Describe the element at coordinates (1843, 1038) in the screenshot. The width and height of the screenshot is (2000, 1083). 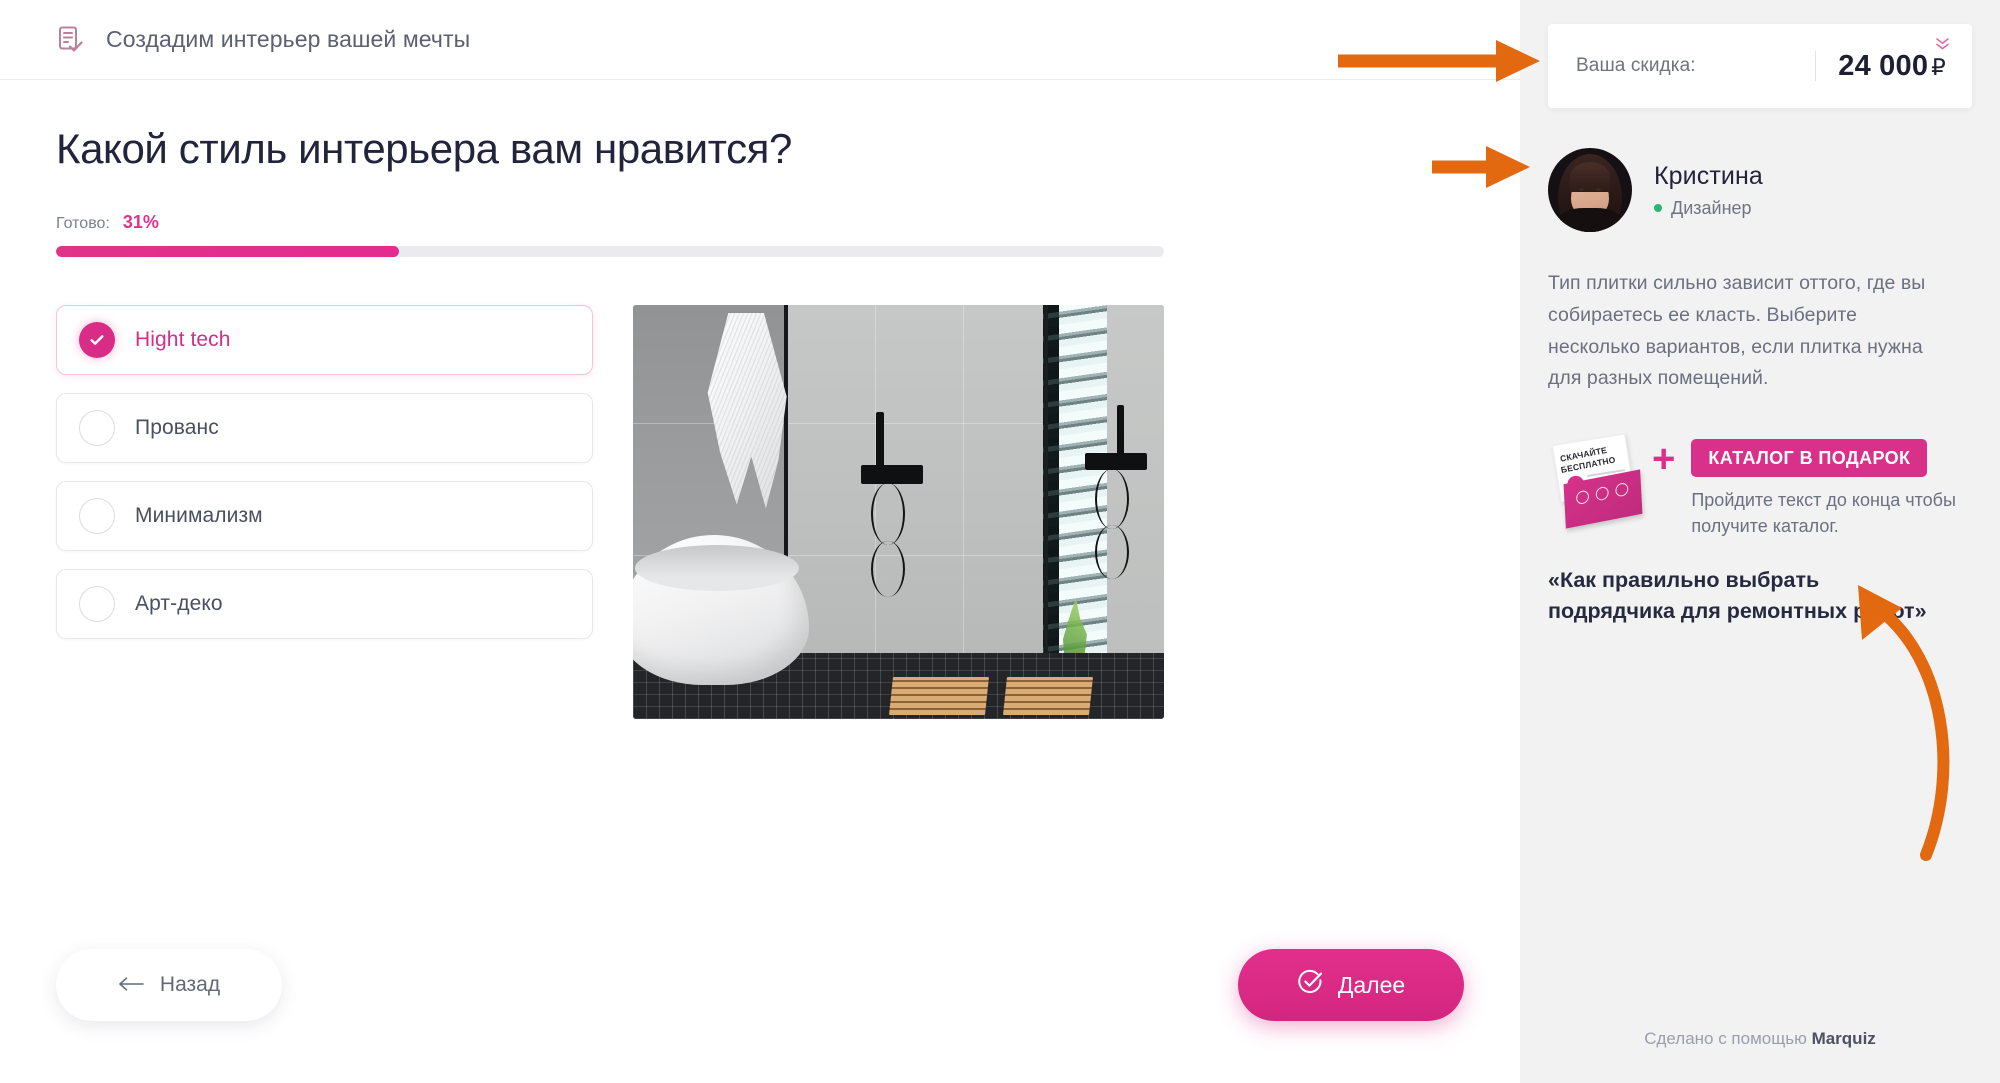
I see `marquiz-brand: Marquiz` at that location.